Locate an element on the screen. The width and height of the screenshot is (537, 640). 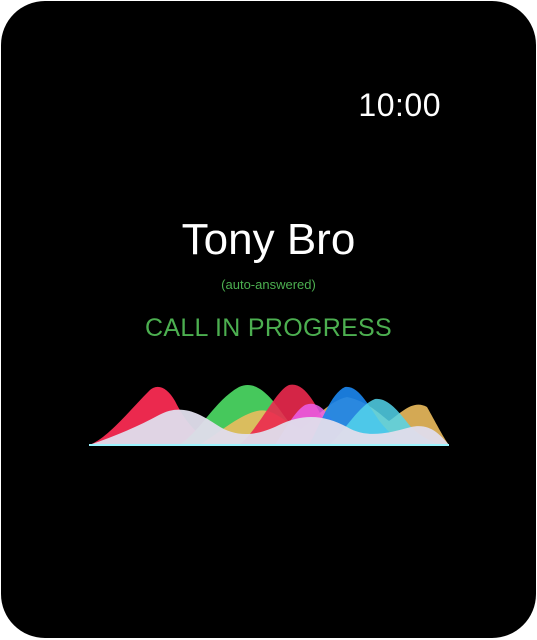
clock-time: 10:00 is located at coordinates (399, 105).